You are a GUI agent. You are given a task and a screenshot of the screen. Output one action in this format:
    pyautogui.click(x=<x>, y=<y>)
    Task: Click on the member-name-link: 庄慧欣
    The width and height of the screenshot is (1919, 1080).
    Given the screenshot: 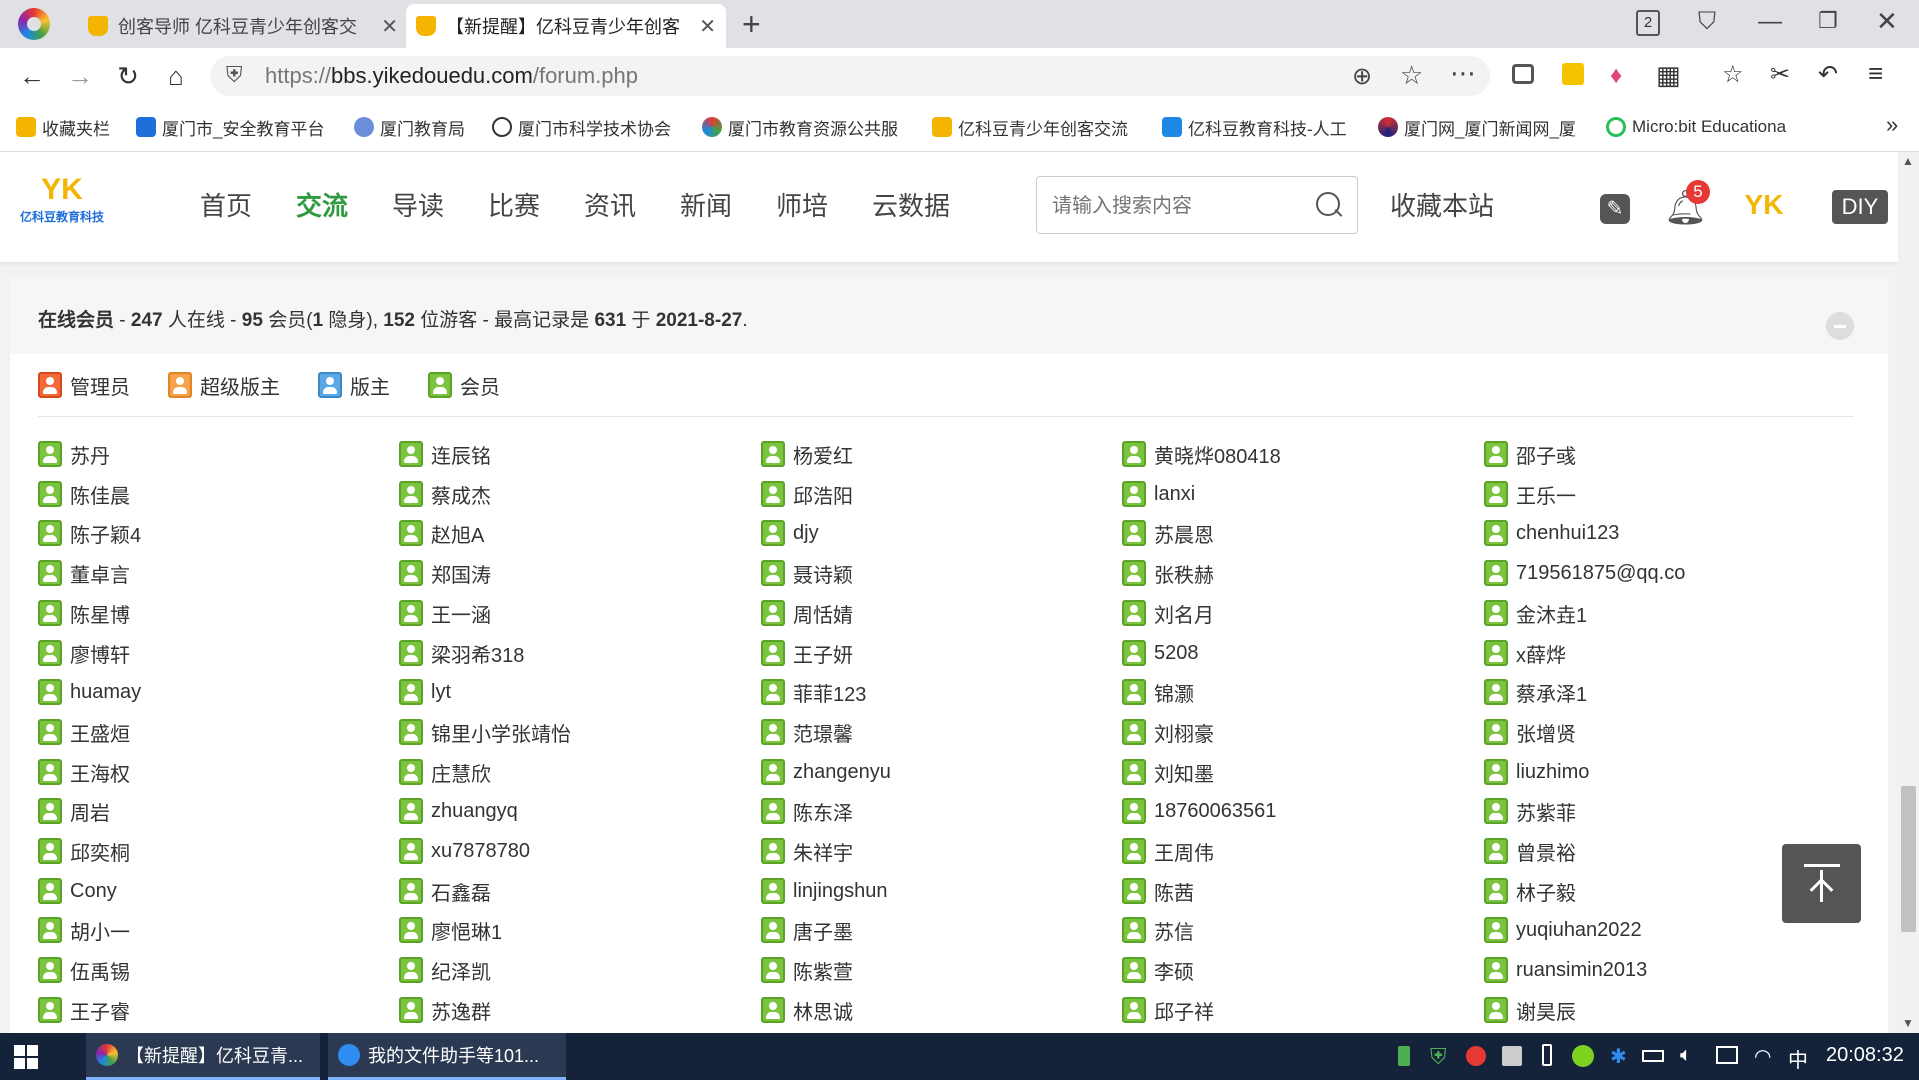 What is the action you would take?
    pyautogui.click(x=461, y=772)
    